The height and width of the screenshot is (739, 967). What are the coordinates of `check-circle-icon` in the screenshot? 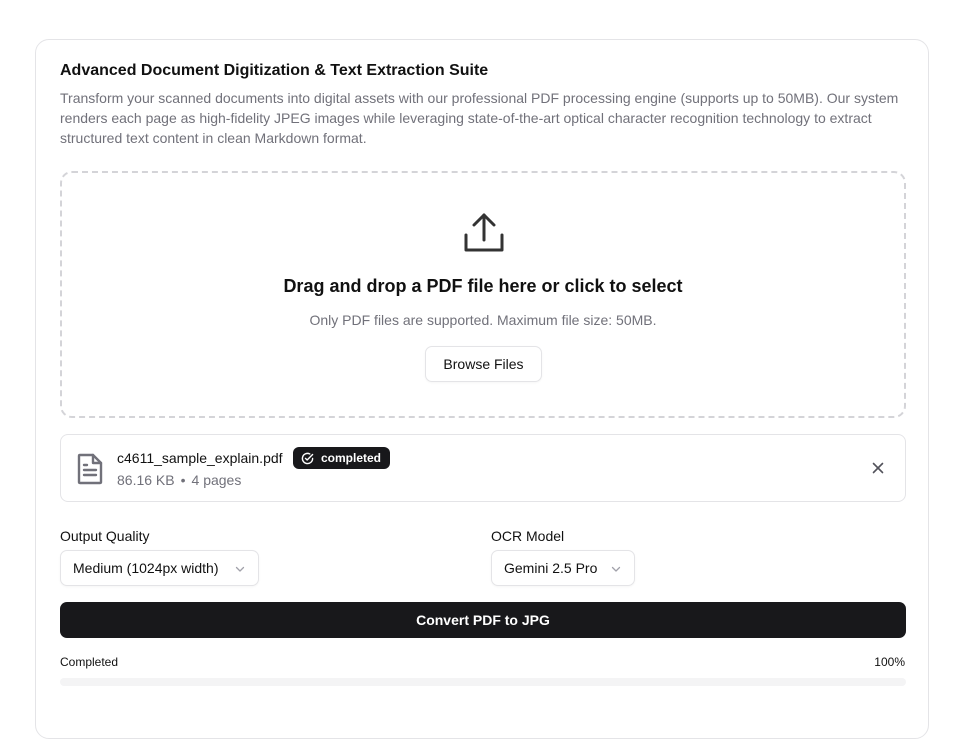 It's located at (307, 458).